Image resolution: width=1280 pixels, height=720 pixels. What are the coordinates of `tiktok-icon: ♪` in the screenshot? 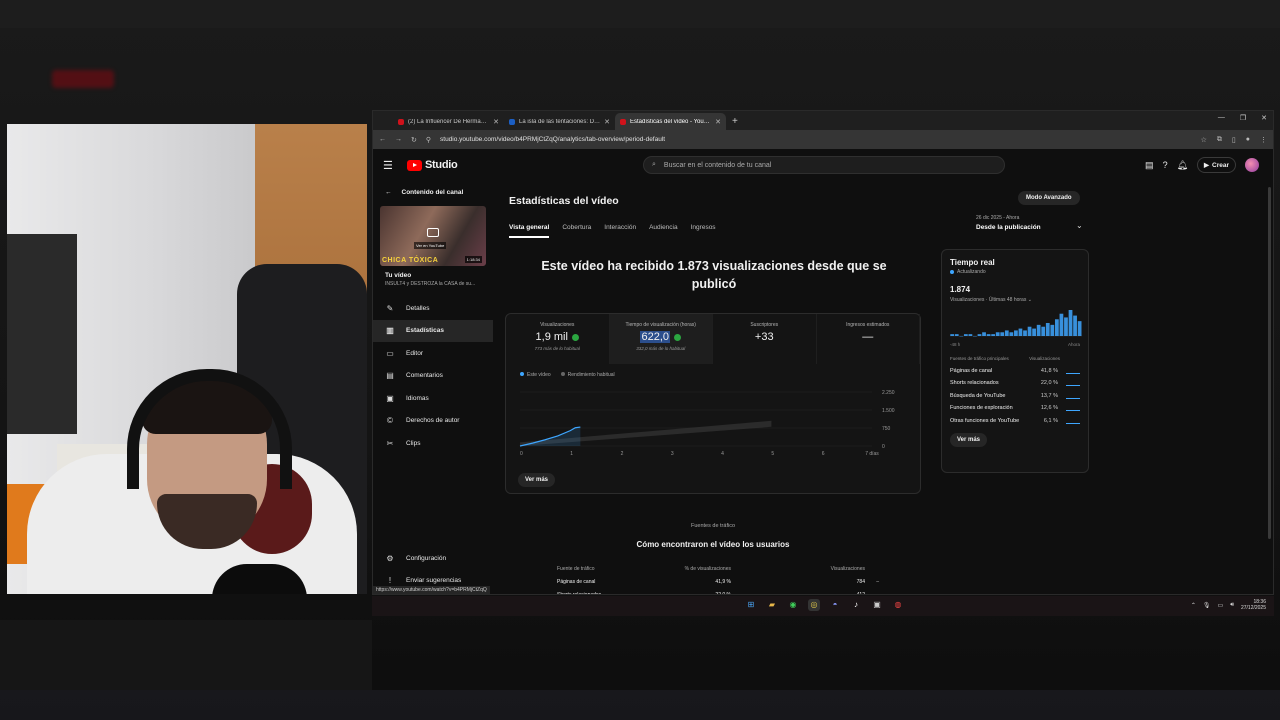 It's located at (856, 605).